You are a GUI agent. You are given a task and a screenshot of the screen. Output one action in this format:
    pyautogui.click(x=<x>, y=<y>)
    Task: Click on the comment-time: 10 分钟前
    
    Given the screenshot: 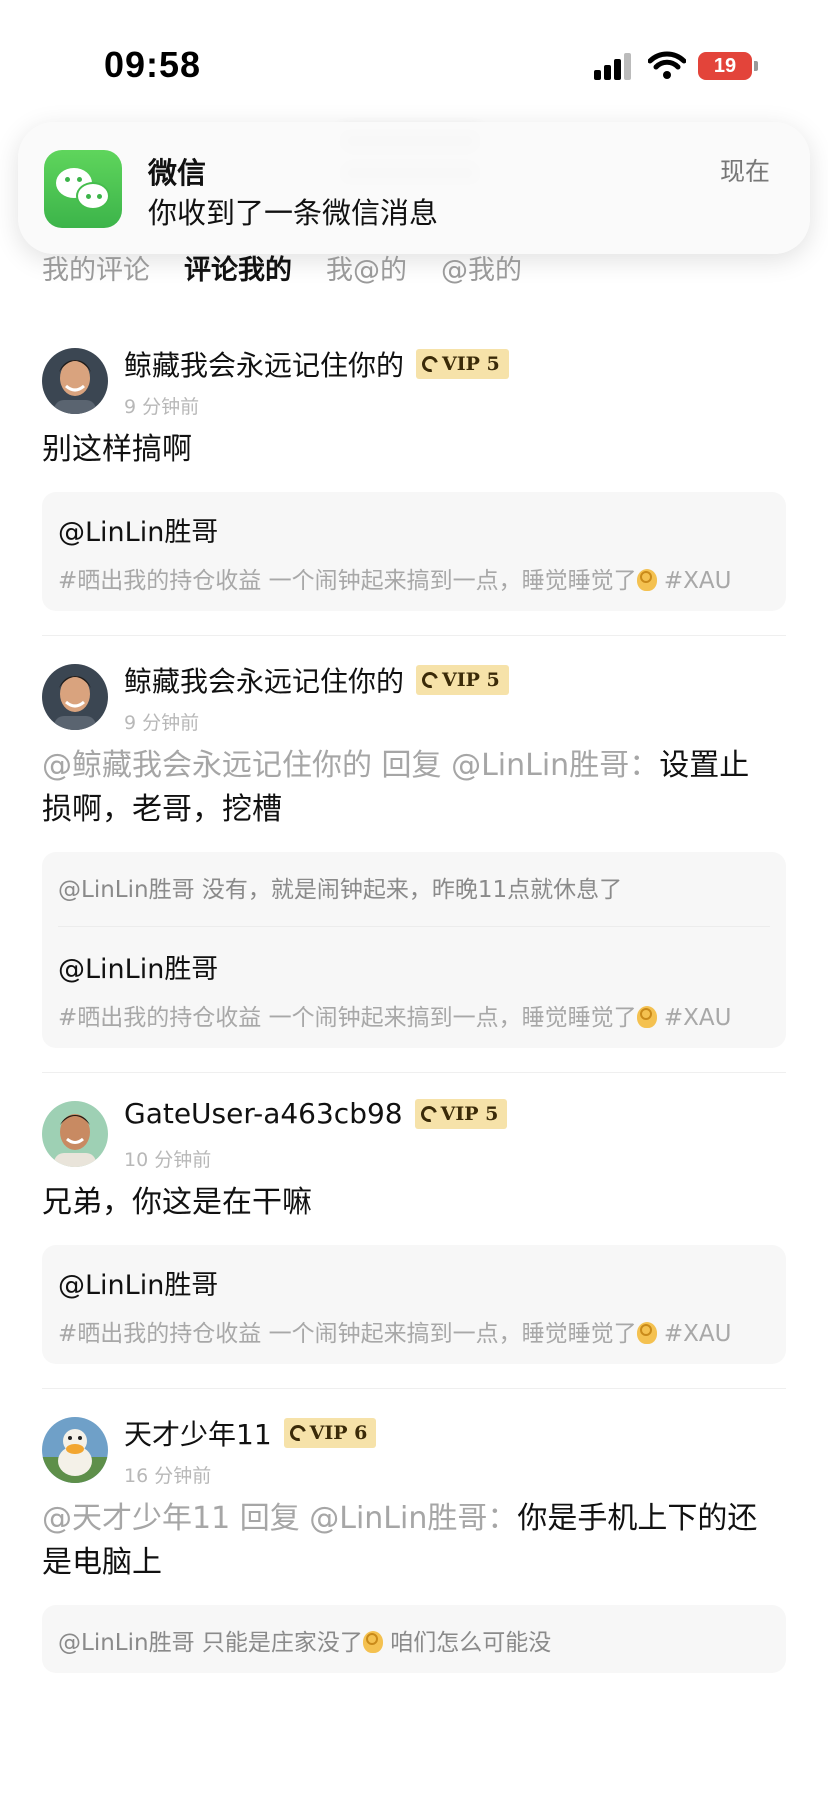 What is the action you would take?
    pyautogui.click(x=168, y=1160)
    